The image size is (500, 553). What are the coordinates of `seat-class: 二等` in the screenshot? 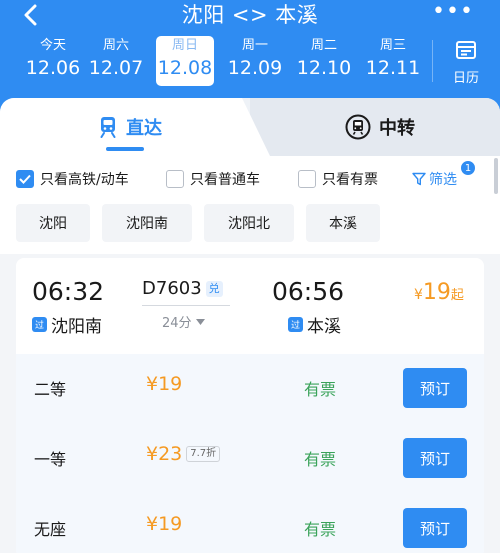 It's located at (50, 389).